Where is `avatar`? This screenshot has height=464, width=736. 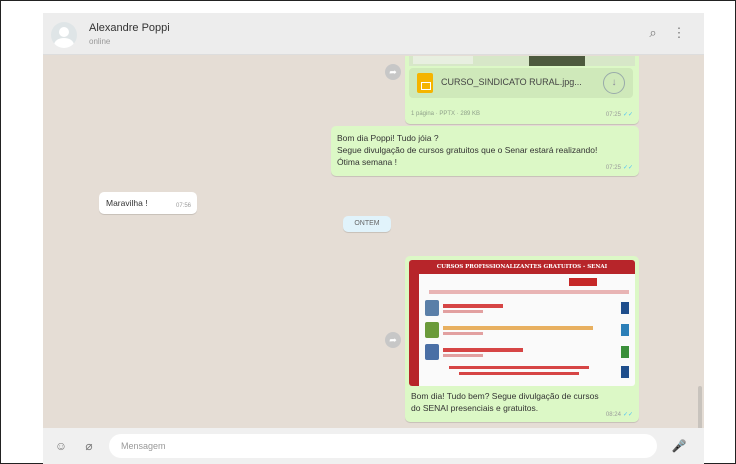 avatar is located at coordinates (64, 35).